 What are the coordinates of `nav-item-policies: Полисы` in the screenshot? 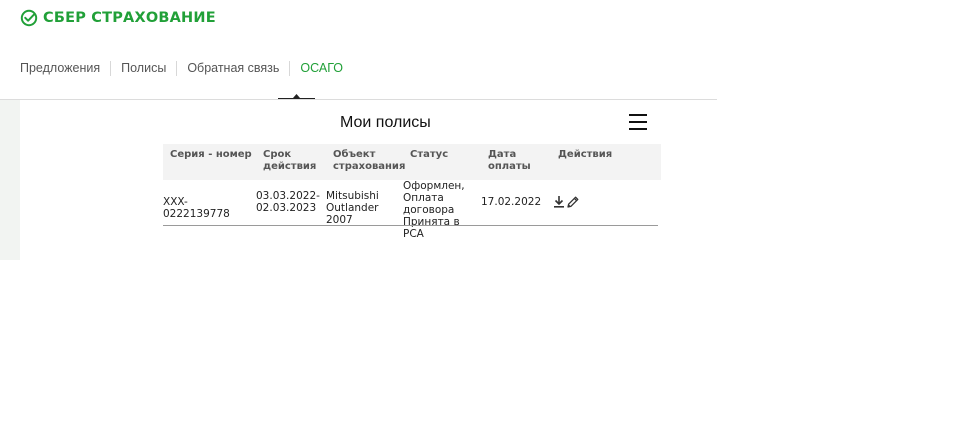 It's located at (143, 68).